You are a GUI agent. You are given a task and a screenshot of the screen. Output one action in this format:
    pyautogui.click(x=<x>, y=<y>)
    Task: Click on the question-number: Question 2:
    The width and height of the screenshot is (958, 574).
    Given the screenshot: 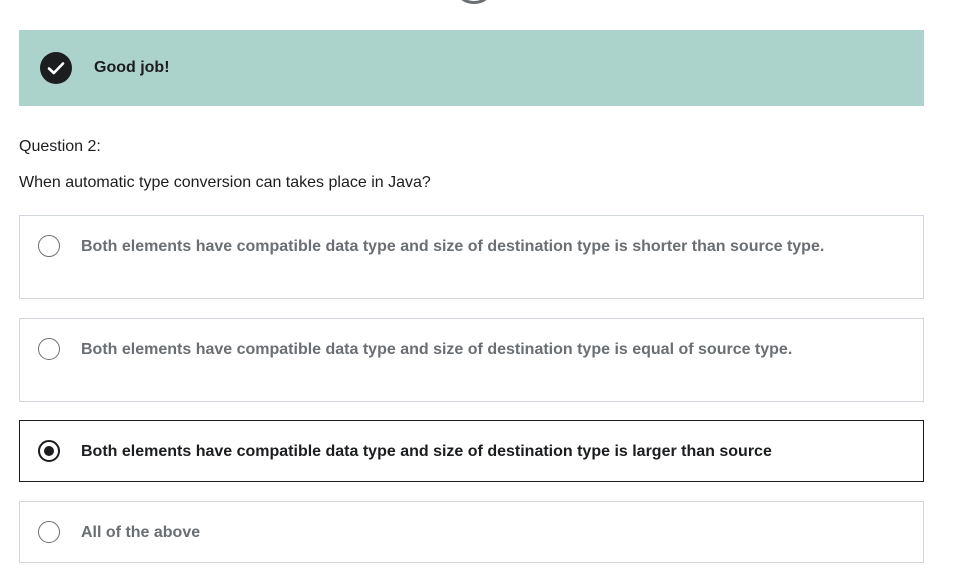 What is the action you would take?
    pyautogui.click(x=60, y=146)
    